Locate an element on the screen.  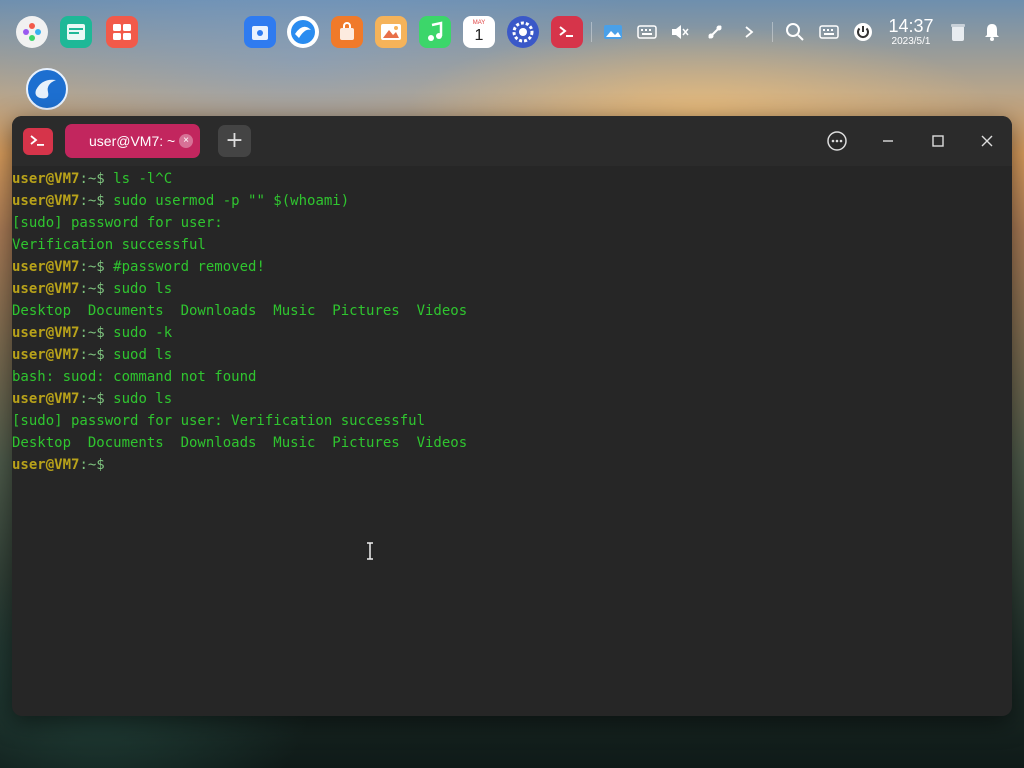
notification-bell-icon is located at coordinates (992, 32).